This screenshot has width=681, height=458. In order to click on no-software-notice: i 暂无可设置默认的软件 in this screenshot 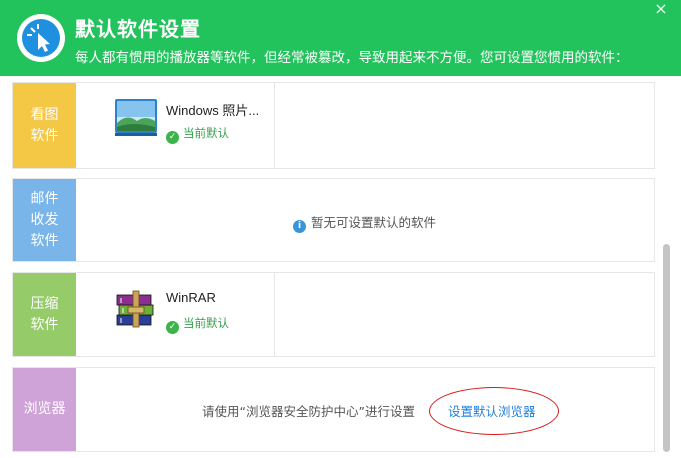, I will do `click(334, 222)`.